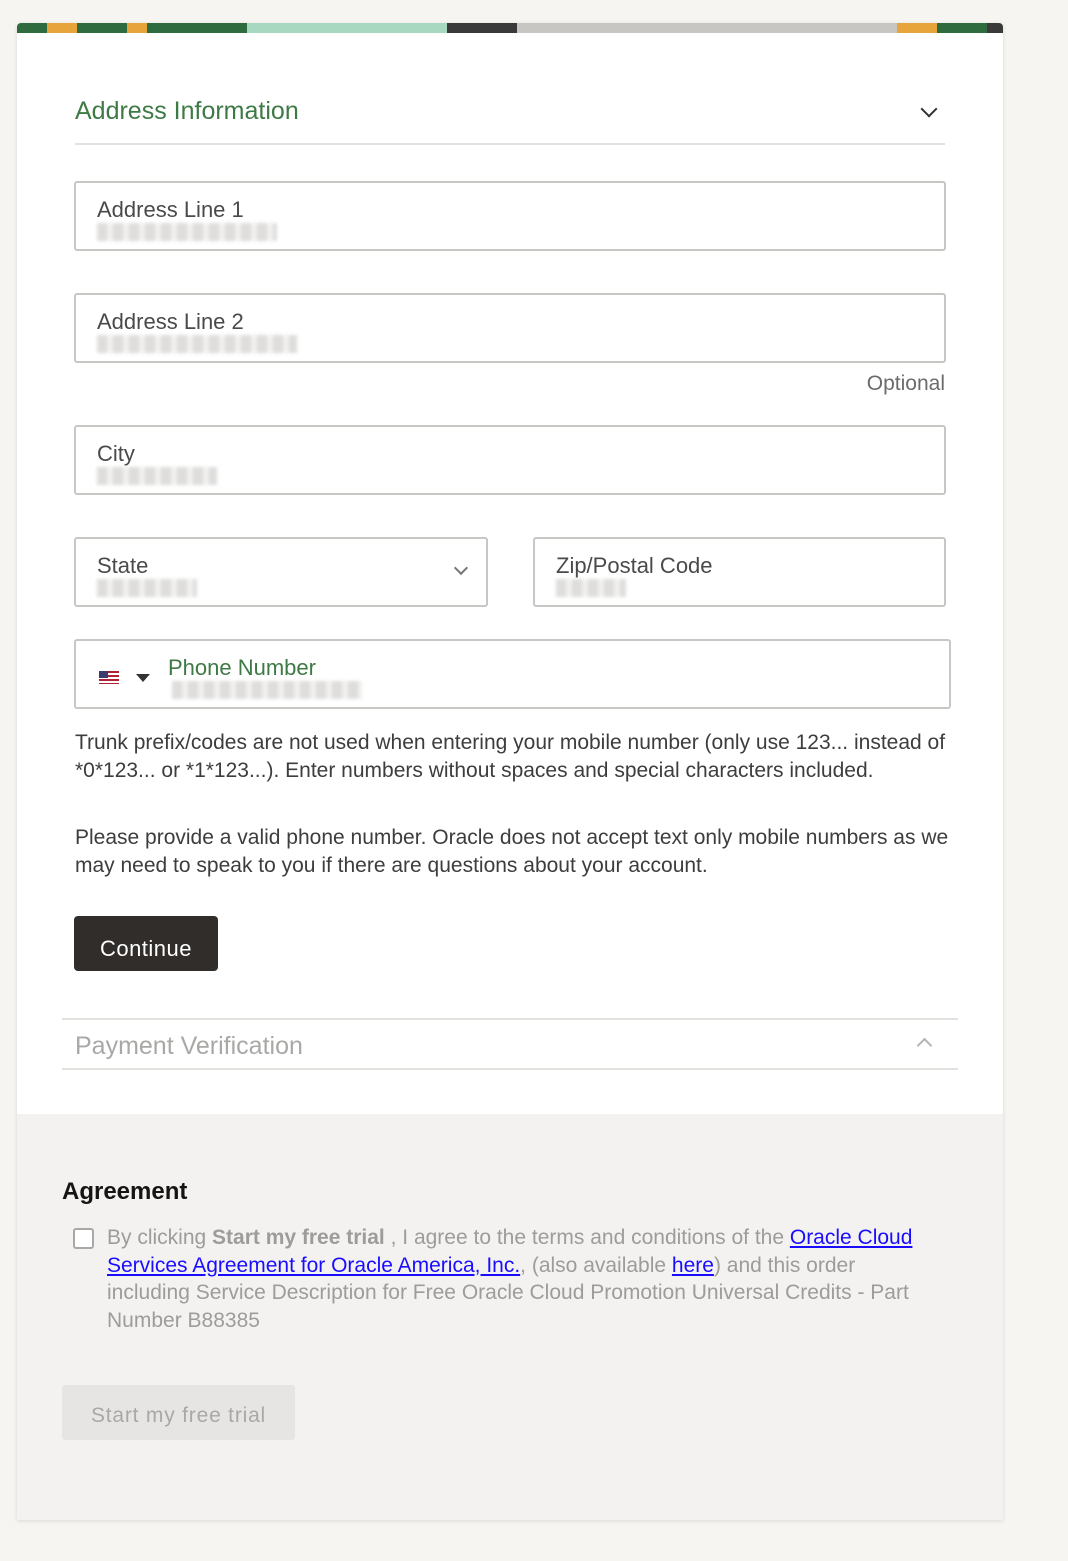 The width and height of the screenshot is (1068, 1561). What do you see at coordinates (187, 111) in the screenshot?
I see `address-section-title: Address Information` at bounding box center [187, 111].